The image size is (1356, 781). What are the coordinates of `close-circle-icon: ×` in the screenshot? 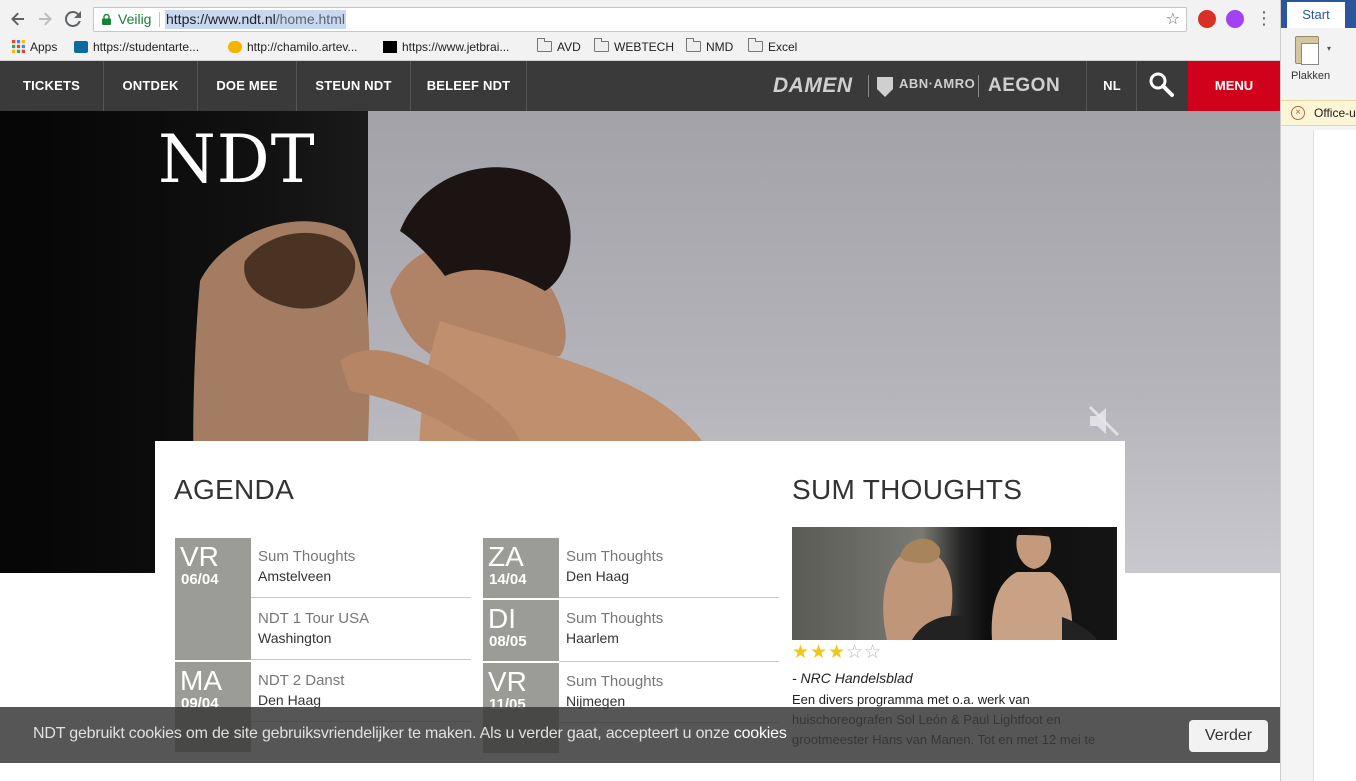 It's located at (1298, 113).